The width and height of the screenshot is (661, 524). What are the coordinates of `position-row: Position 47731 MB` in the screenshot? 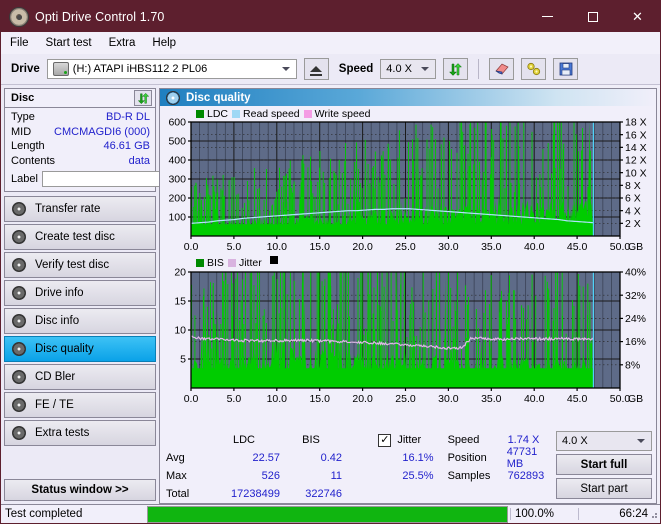 It's located at (502, 458).